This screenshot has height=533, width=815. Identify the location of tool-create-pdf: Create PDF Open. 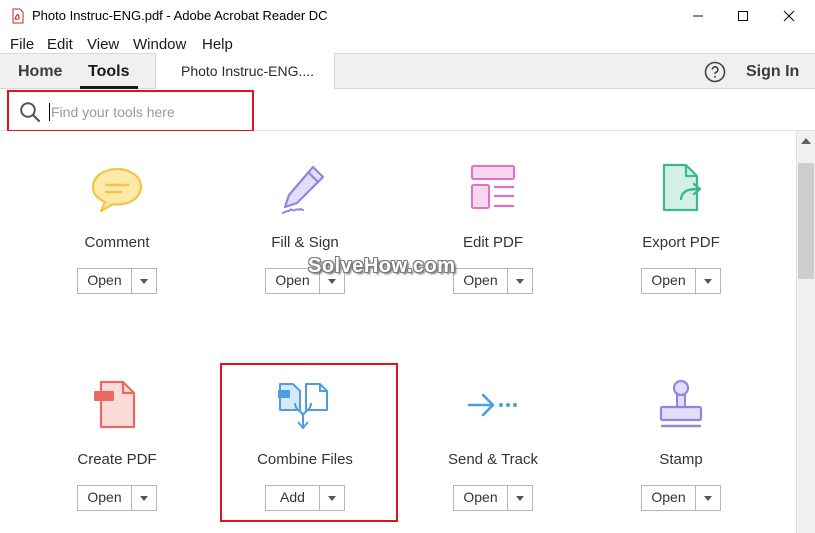
(117, 433).